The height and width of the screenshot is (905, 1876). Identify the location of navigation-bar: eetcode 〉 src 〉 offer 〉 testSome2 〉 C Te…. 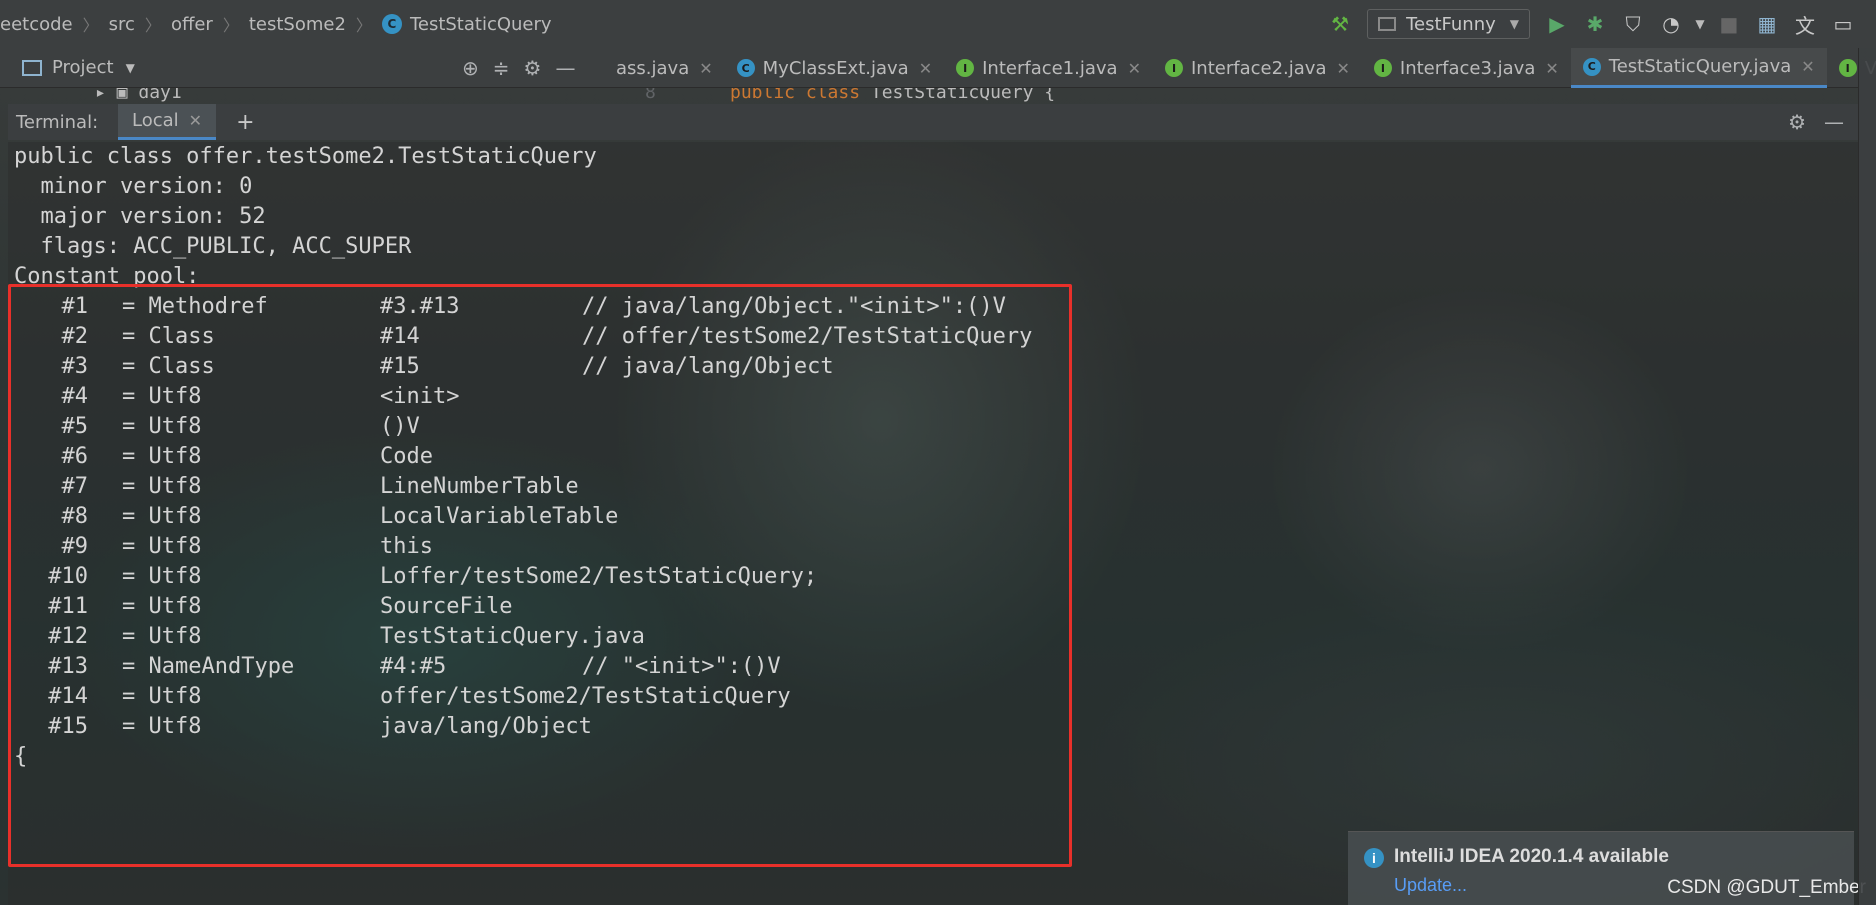
(938, 24).